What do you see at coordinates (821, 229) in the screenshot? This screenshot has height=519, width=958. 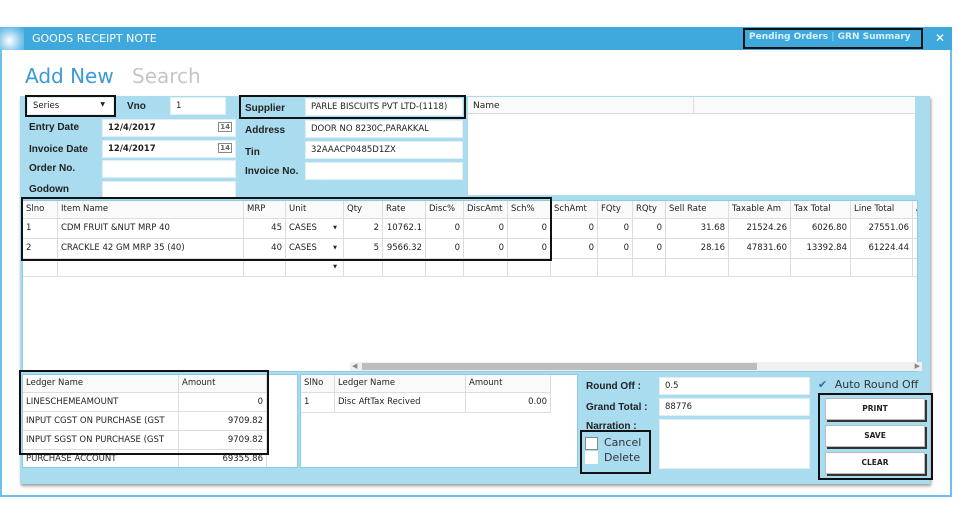 I see `table-cell: 6026.80` at bounding box center [821, 229].